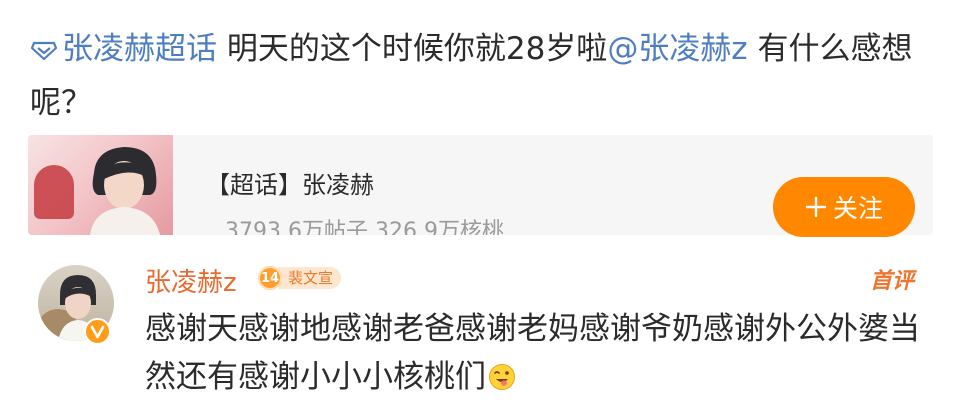  Describe the element at coordinates (270, 278) in the screenshot. I see `level-number: 14` at that location.